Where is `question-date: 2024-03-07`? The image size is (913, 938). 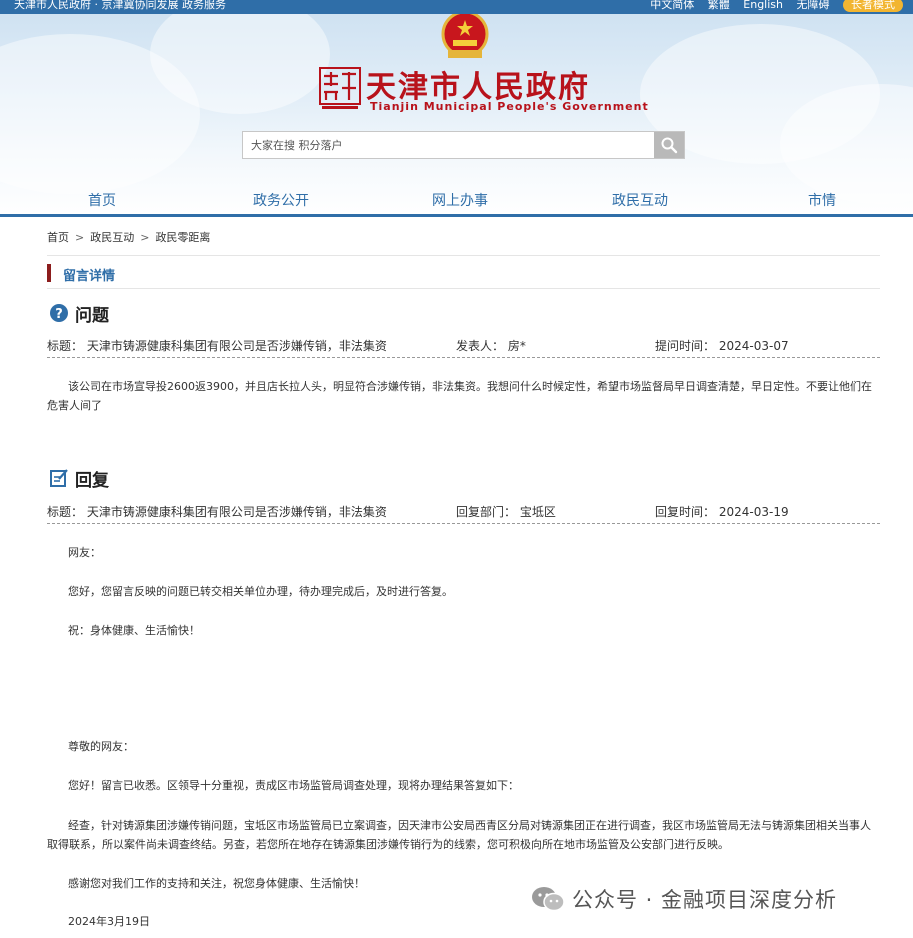
question-date: 2024-03-07 is located at coordinates (753, 346).